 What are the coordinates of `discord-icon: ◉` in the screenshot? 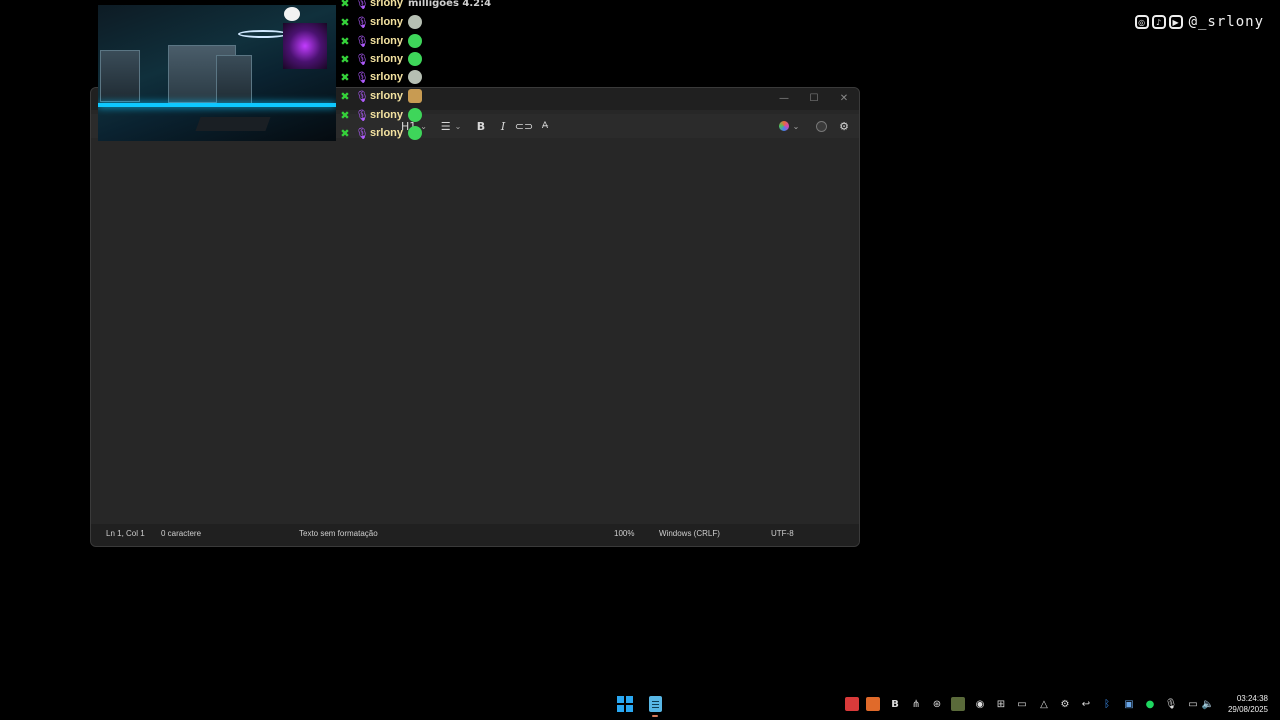 It's located at (980, 704).